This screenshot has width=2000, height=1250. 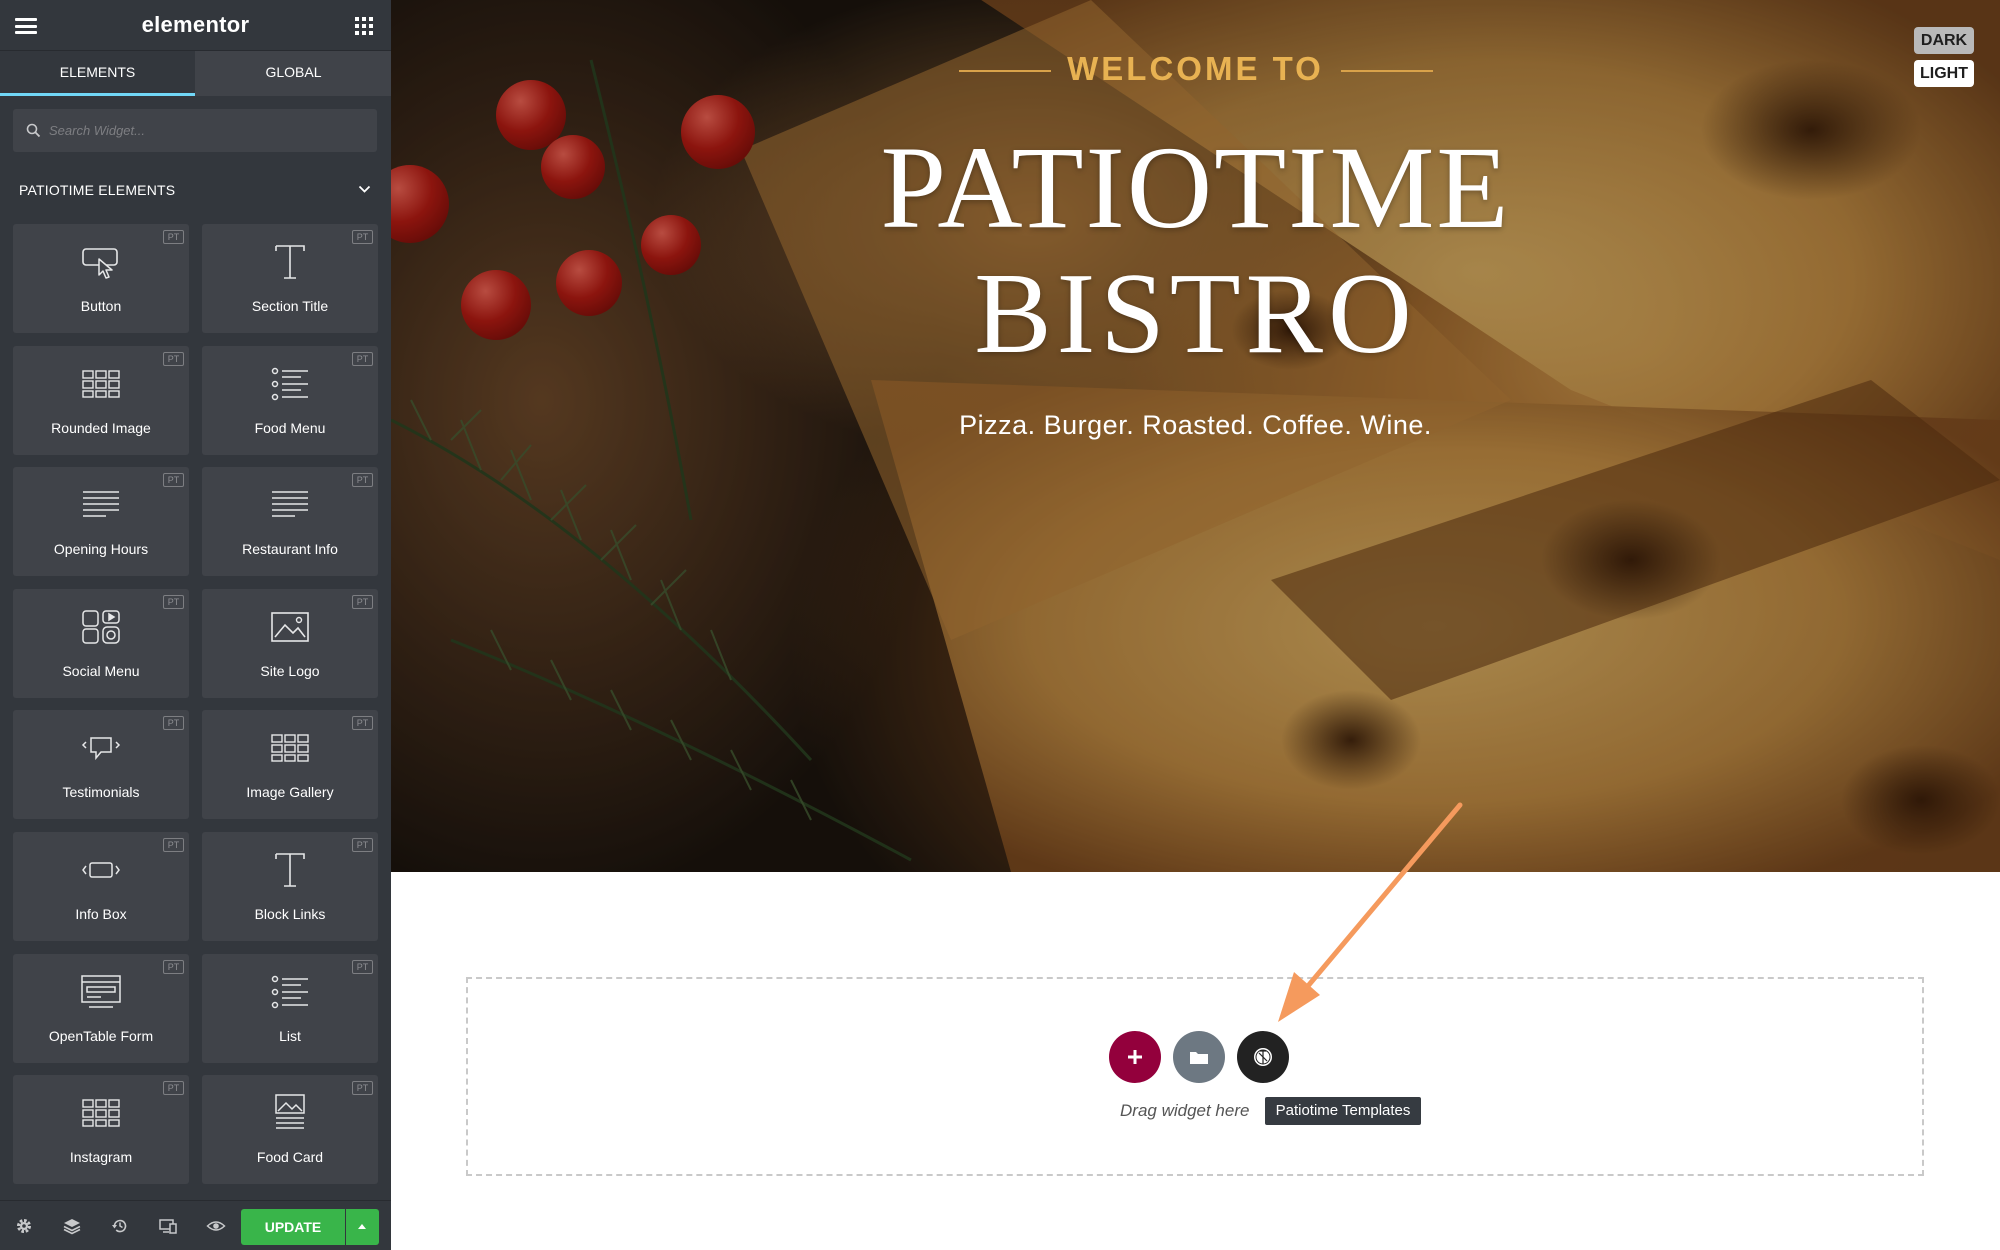 I want to click on widget-food-menu: PT Food Menu, so click(x=290, y=400).